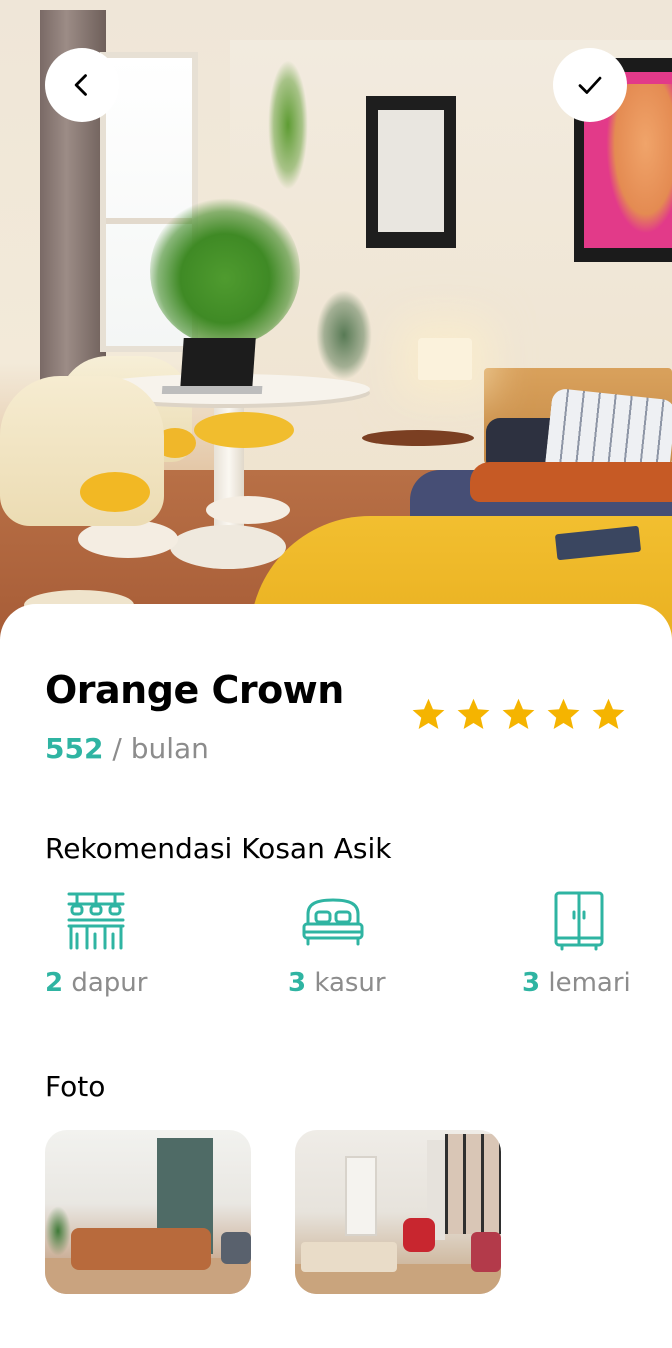 Image resolution: width=672 pixels, height=1348 pixels. I want to click on kitchen-icon, so click(96, 921).